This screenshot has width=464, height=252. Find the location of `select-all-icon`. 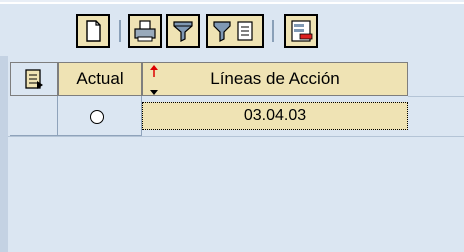

select-all-icon is located at coordinates (34, 79).